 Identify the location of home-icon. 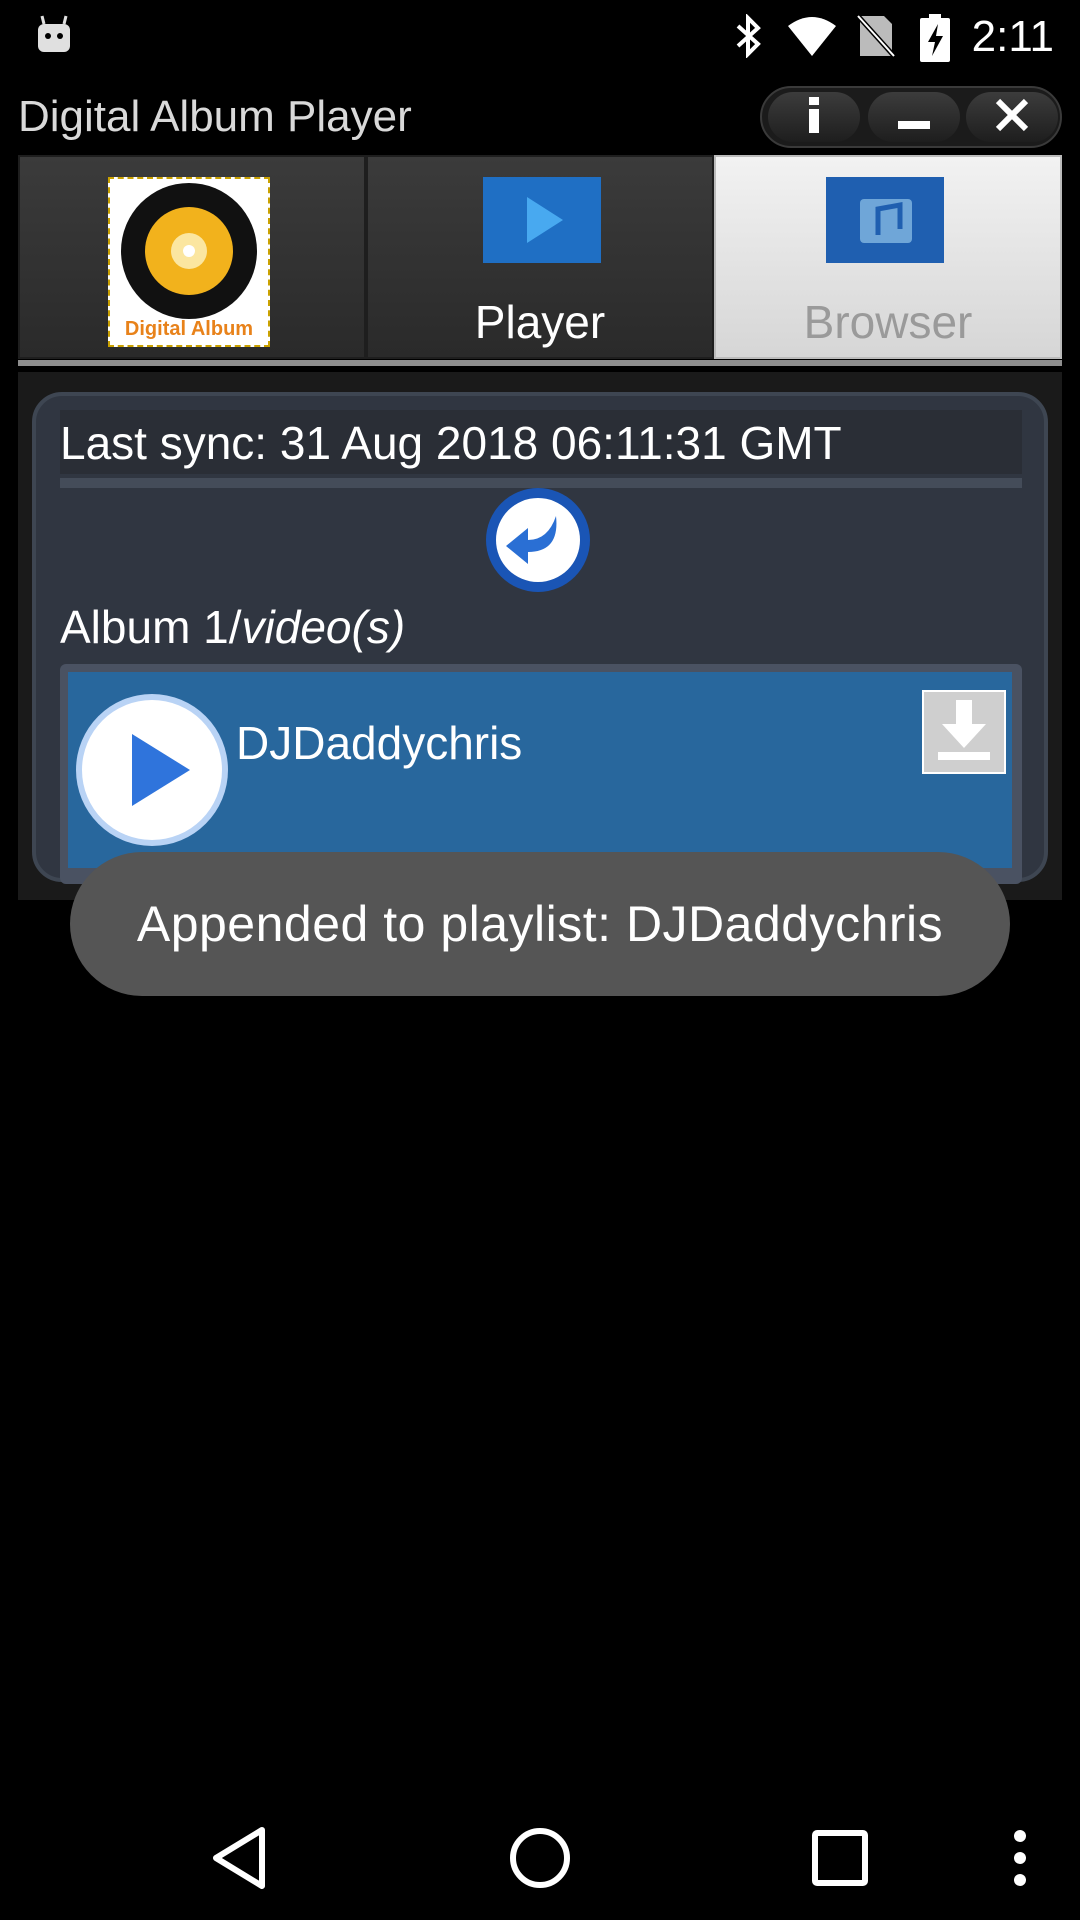
(540, 1860).